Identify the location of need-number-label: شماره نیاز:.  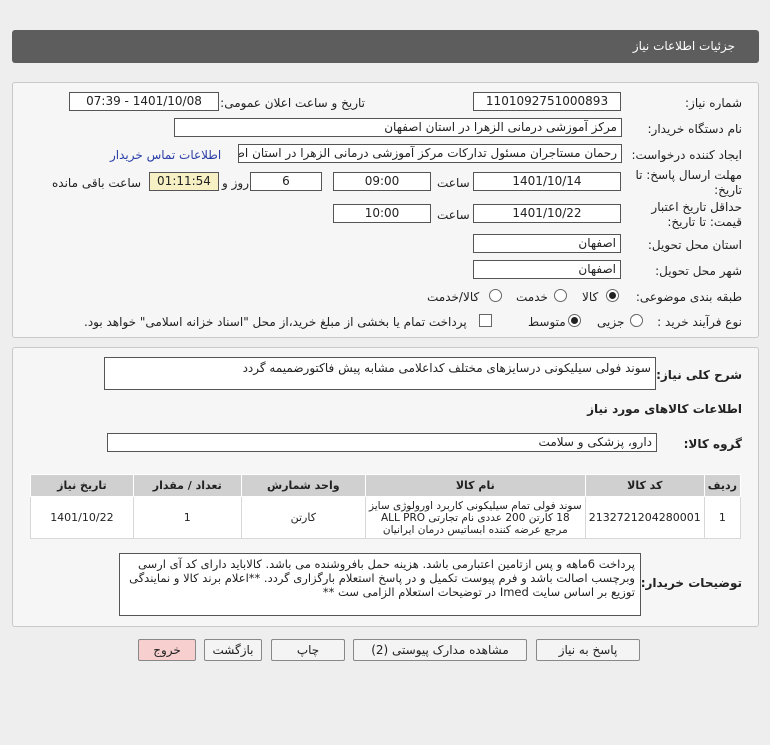
(713, 103).